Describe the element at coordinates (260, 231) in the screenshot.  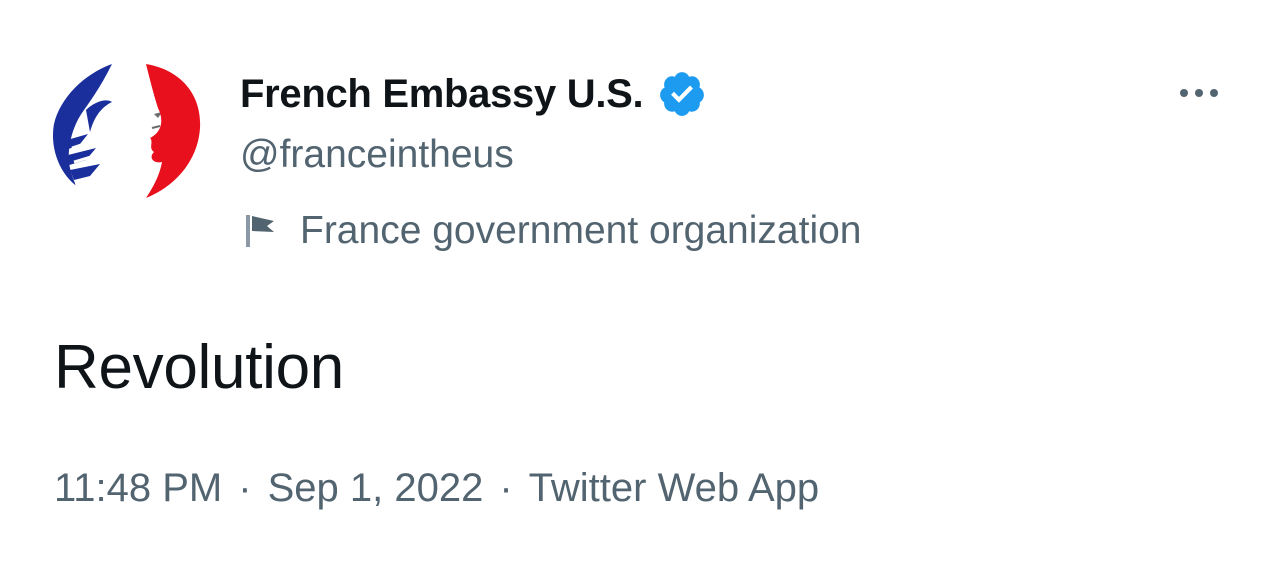
I see `flag-icon` at that location.